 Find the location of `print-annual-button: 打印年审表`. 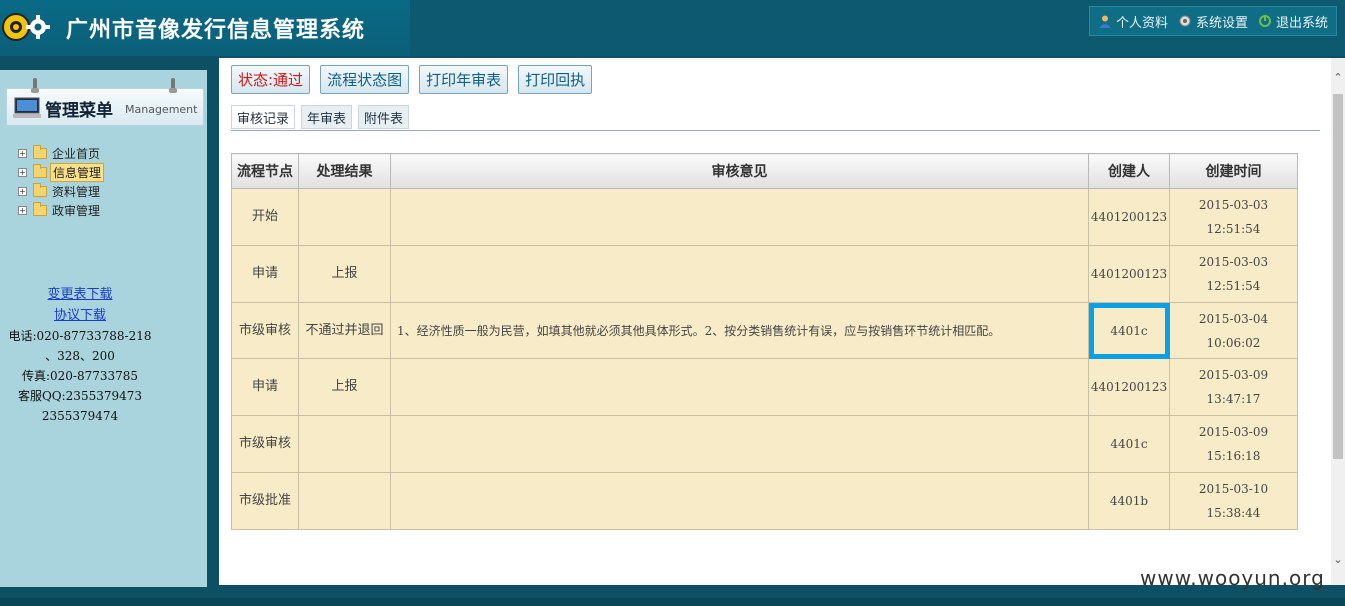

print-annual-button: 打印年审表 is located at coordinates (464, 79).